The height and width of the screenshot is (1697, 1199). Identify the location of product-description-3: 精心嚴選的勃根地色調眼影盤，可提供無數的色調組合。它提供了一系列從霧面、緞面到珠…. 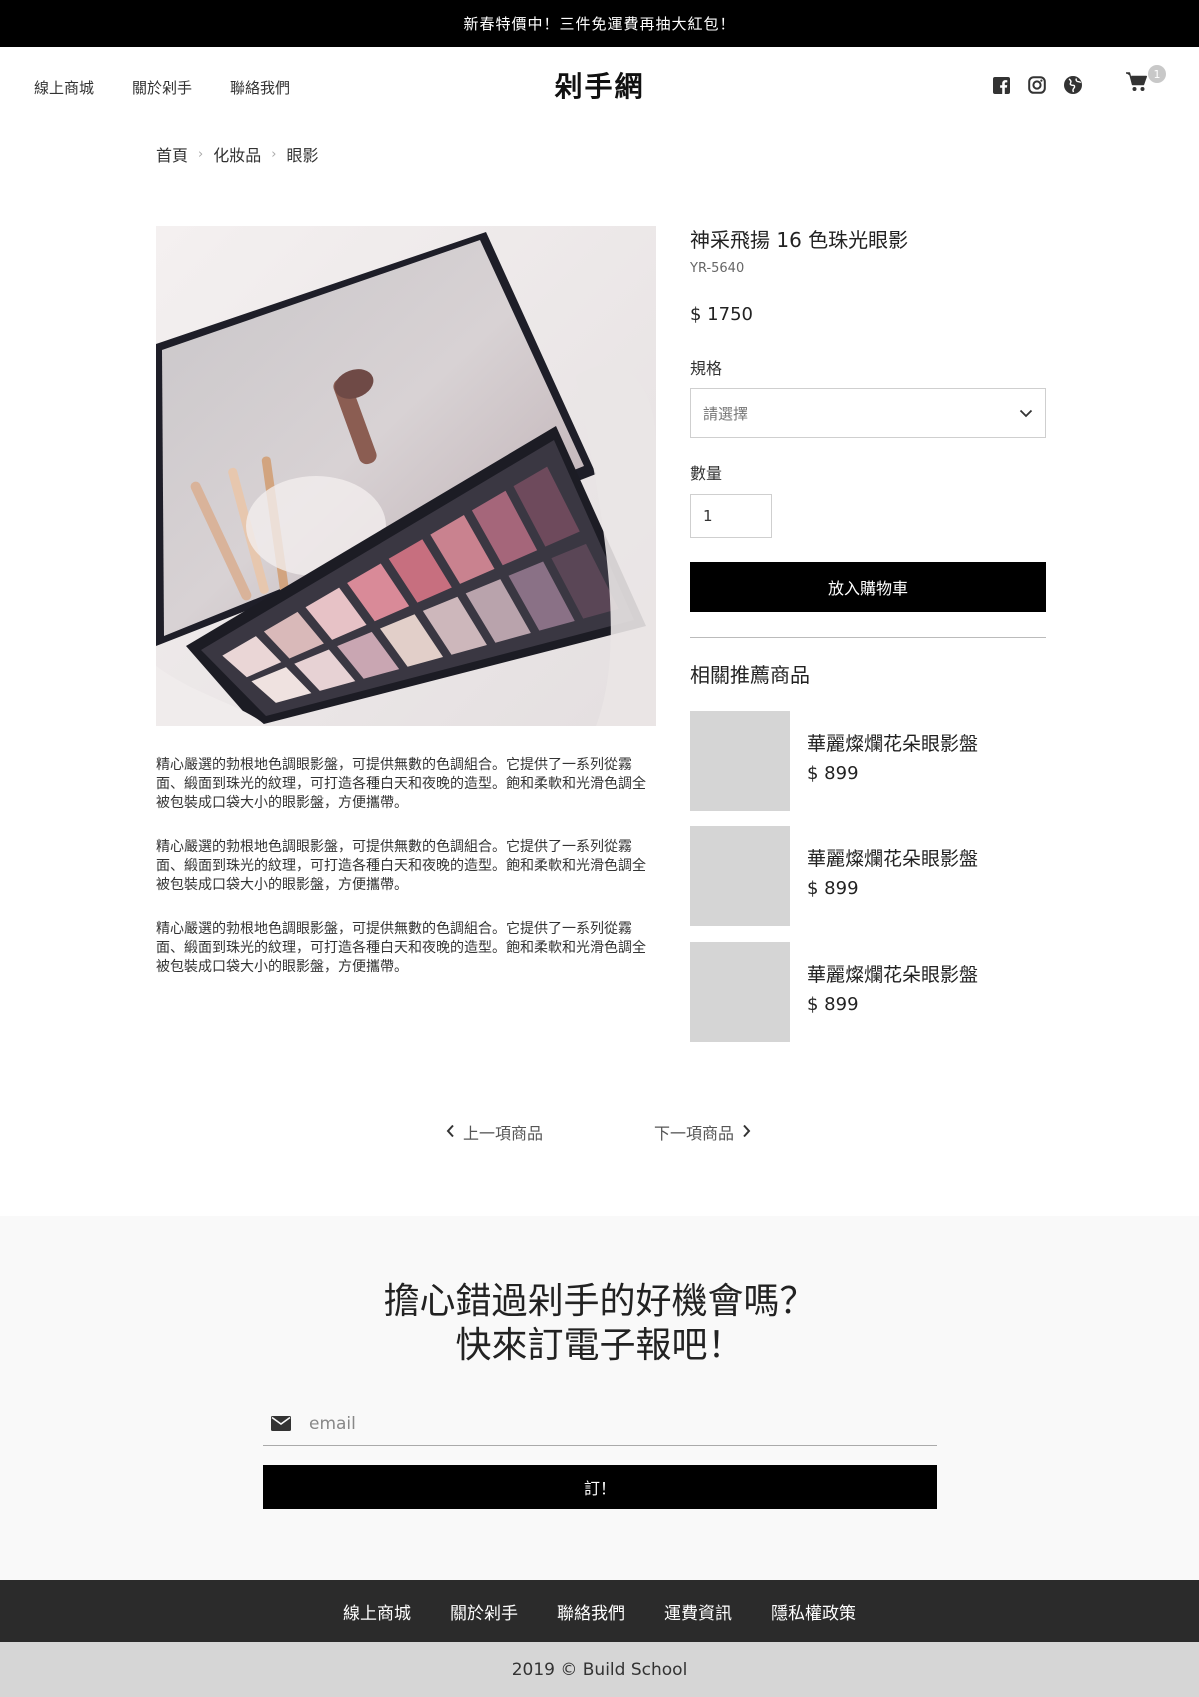
(401, 948).